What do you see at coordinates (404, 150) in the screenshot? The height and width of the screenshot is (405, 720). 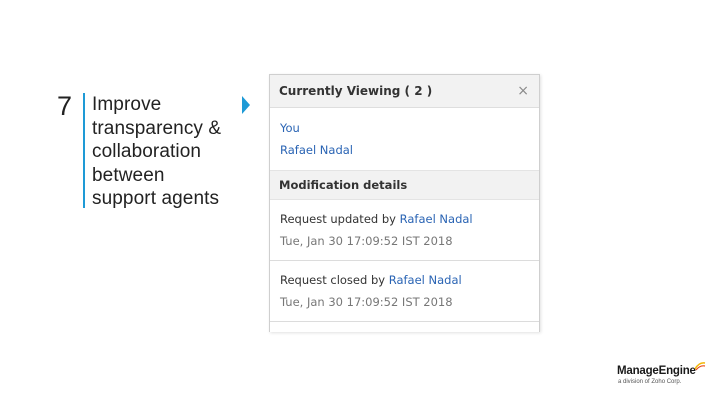 I see `viewer-link-rafael-nadal: Rafael Nadal` at bounding box center [404, 150].